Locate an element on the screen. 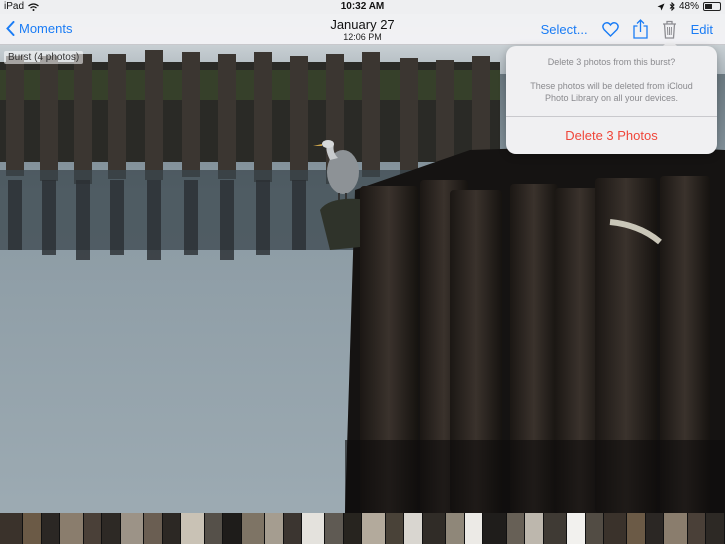 The width and height of the screenshot is (725, 544). share-button is located at coordinates (640, 29).